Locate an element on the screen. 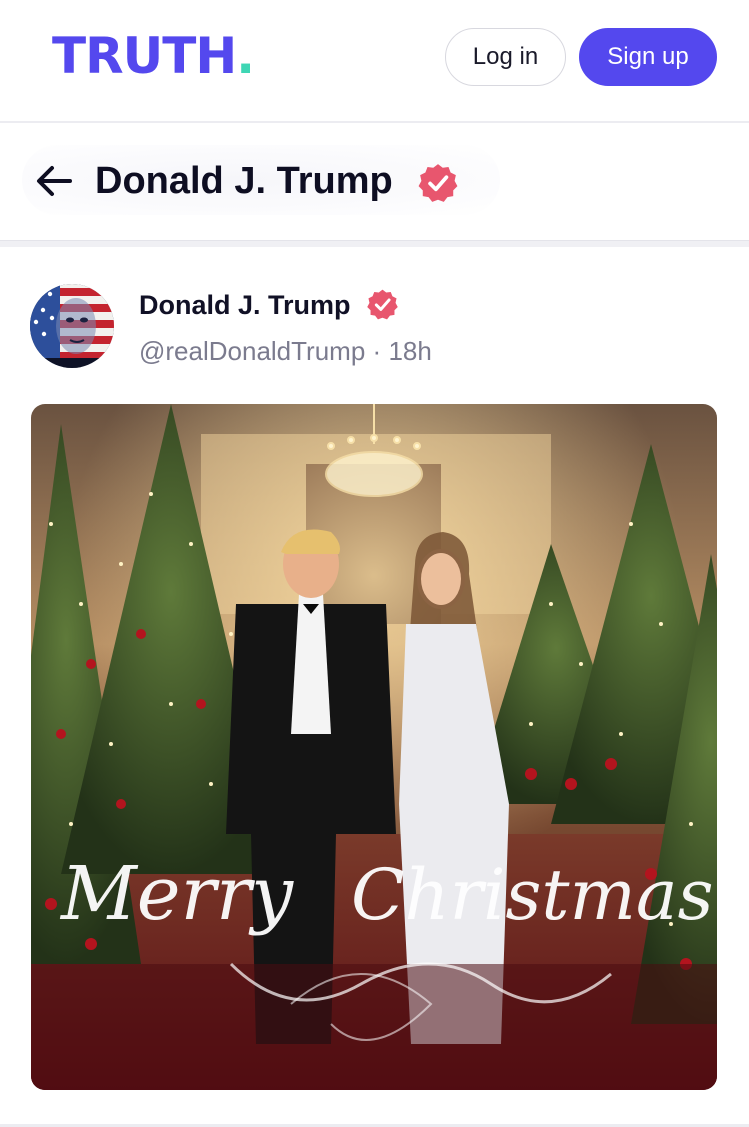  top-bar: TRUTH. Log in Sign up is located at coordinates (374, 60).